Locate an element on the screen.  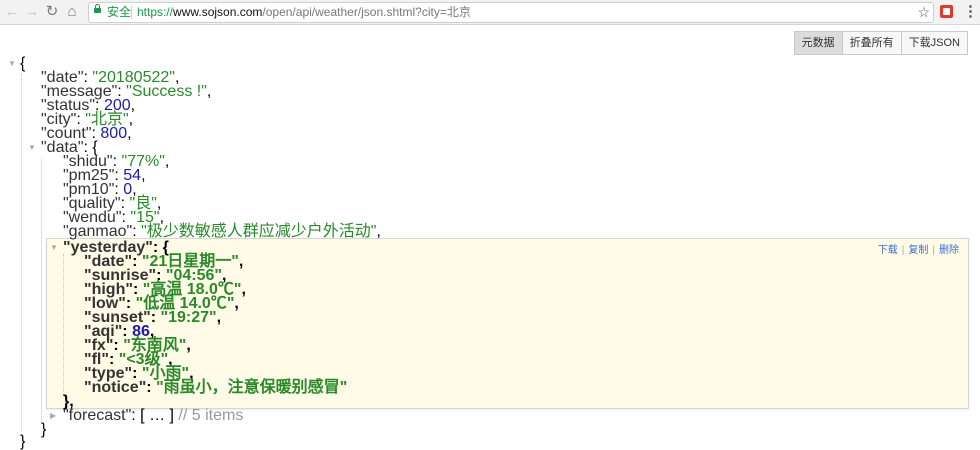
node-copy-link: 复制 is located at coordinates (918, 250).